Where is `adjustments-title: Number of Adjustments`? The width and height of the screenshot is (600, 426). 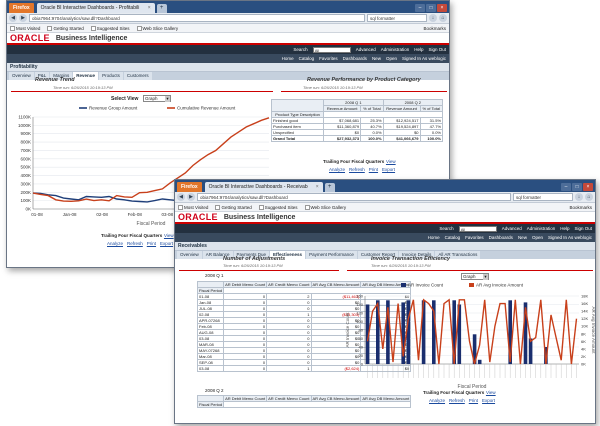 adjustments-title: Number of Adjustments is located at coordinates (254, 259).